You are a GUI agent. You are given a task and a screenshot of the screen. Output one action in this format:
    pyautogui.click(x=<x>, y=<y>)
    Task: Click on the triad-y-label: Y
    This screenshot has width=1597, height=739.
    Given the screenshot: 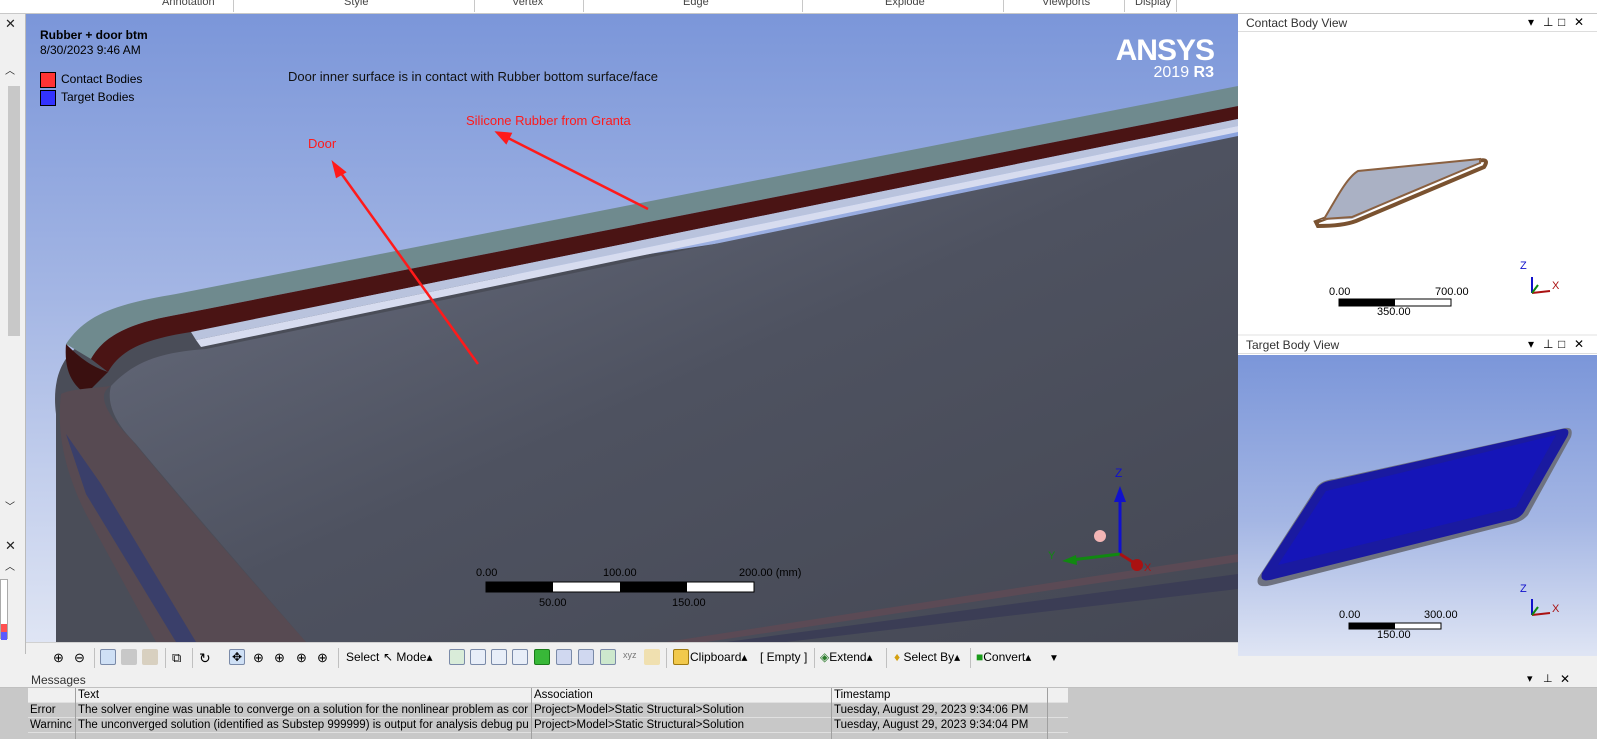 What is the action you would take?
    pyautogui.click(x=1052, y=556)
    